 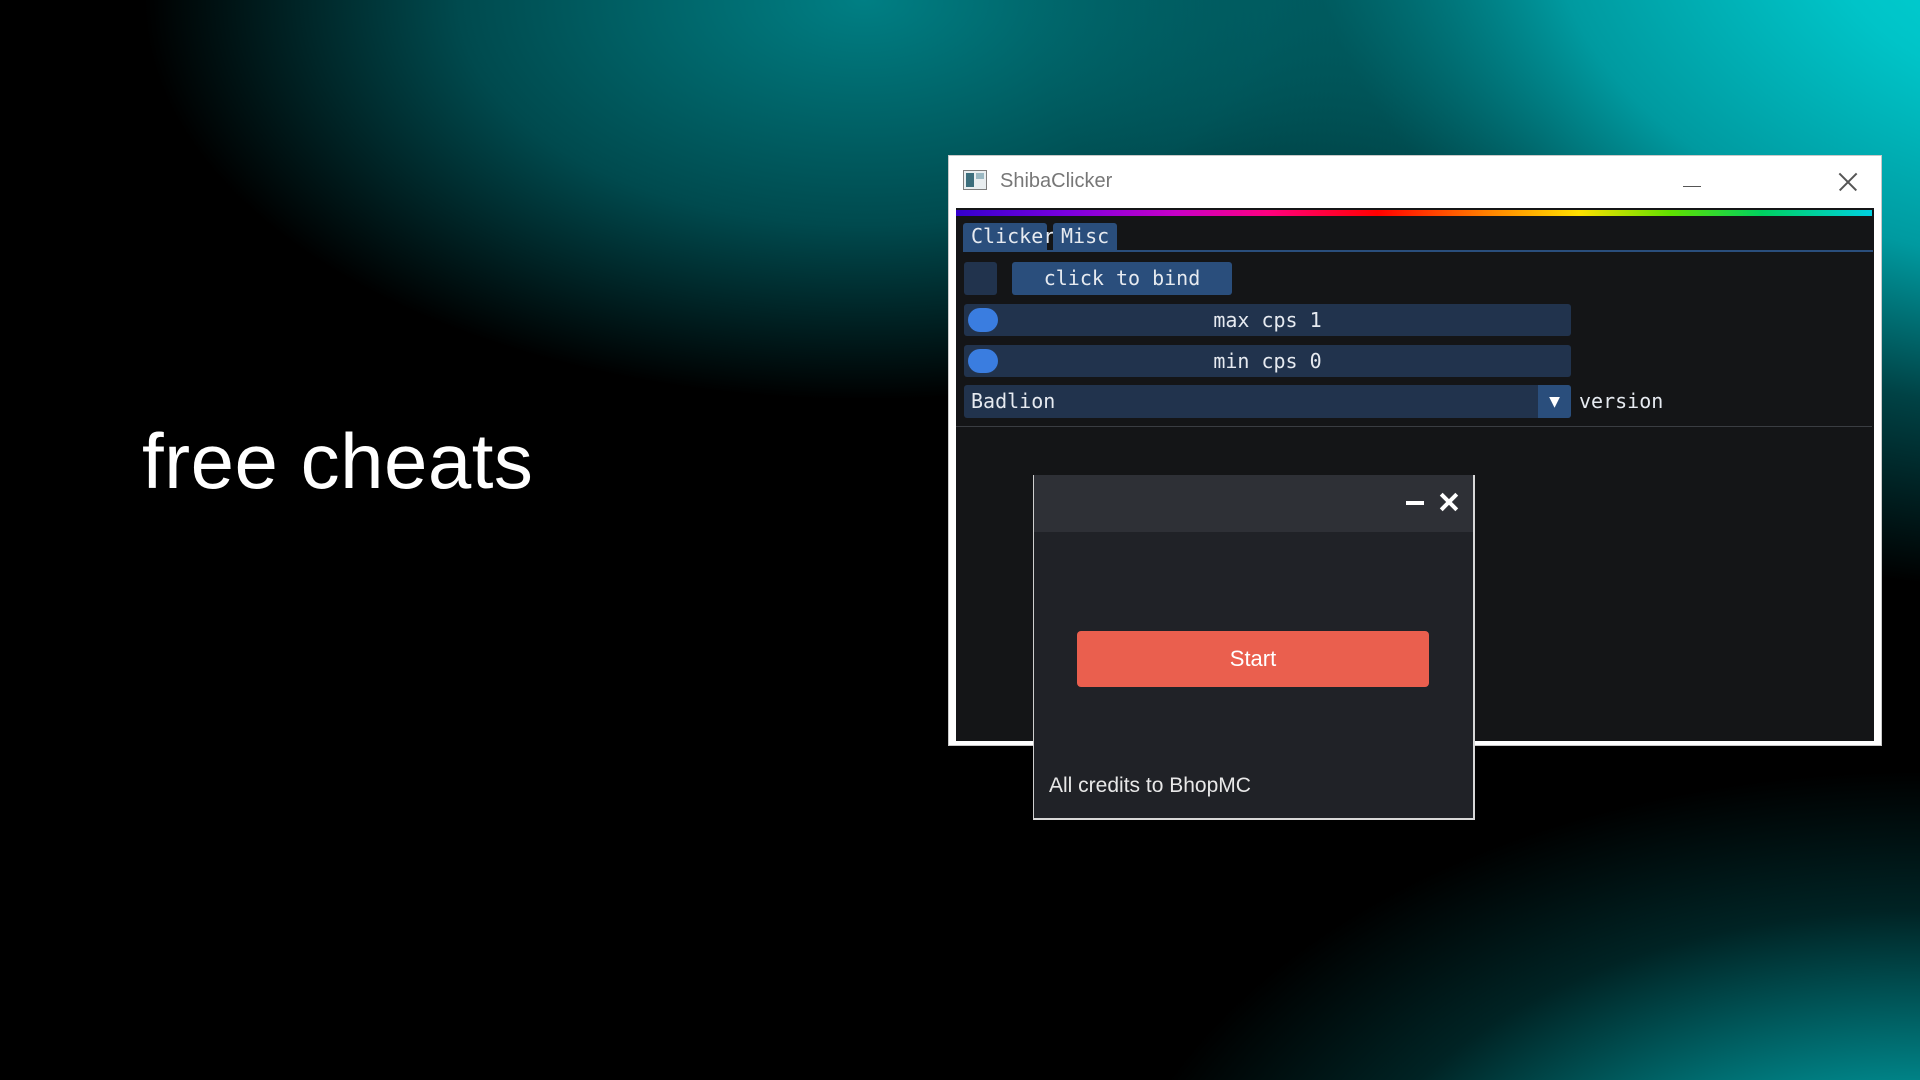 I want to click on version-combo: Badlion ▼, so click(x=1267, y=401).